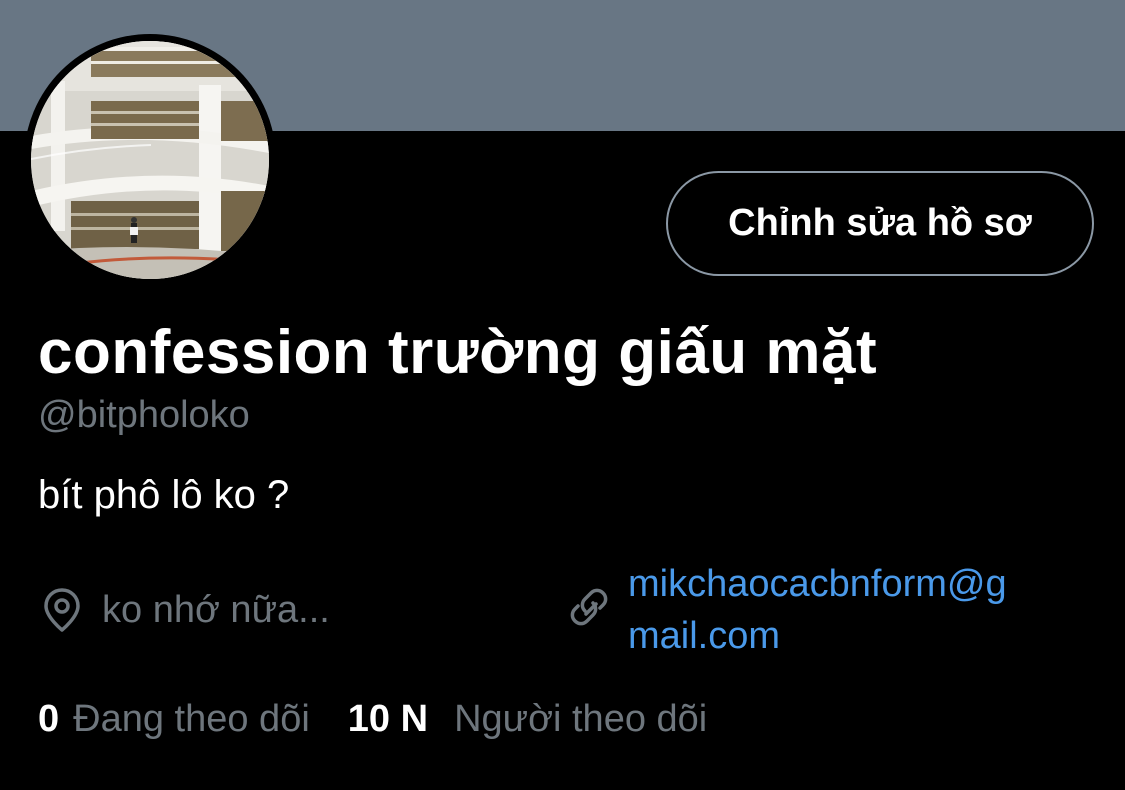 This screenshot has width=1125, height=790. I want to click on website-link-line2: mail.com, so click(853, 636).